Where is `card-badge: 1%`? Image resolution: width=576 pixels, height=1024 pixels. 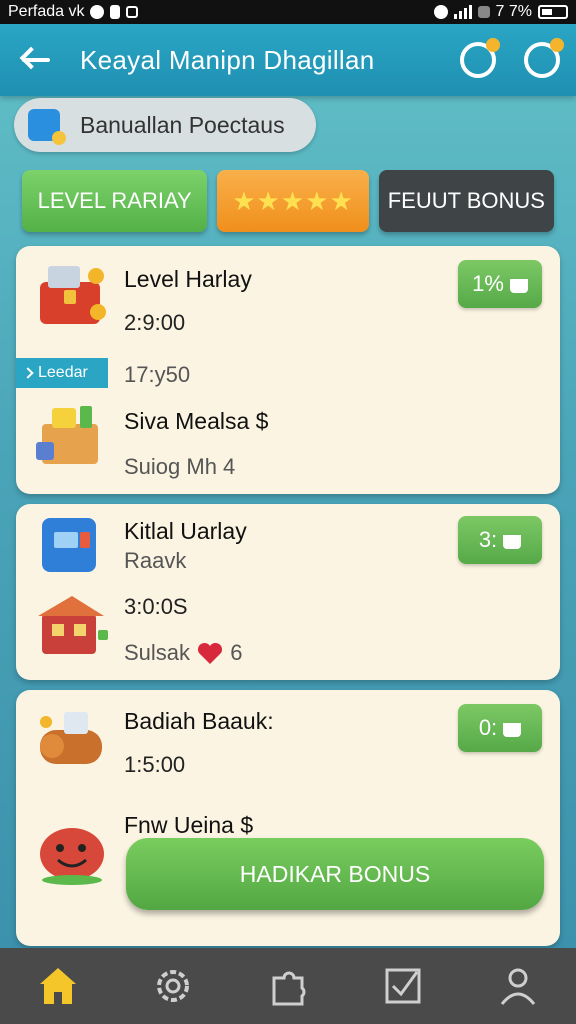
card-badge: 1% is located at coordinates (500, 284).